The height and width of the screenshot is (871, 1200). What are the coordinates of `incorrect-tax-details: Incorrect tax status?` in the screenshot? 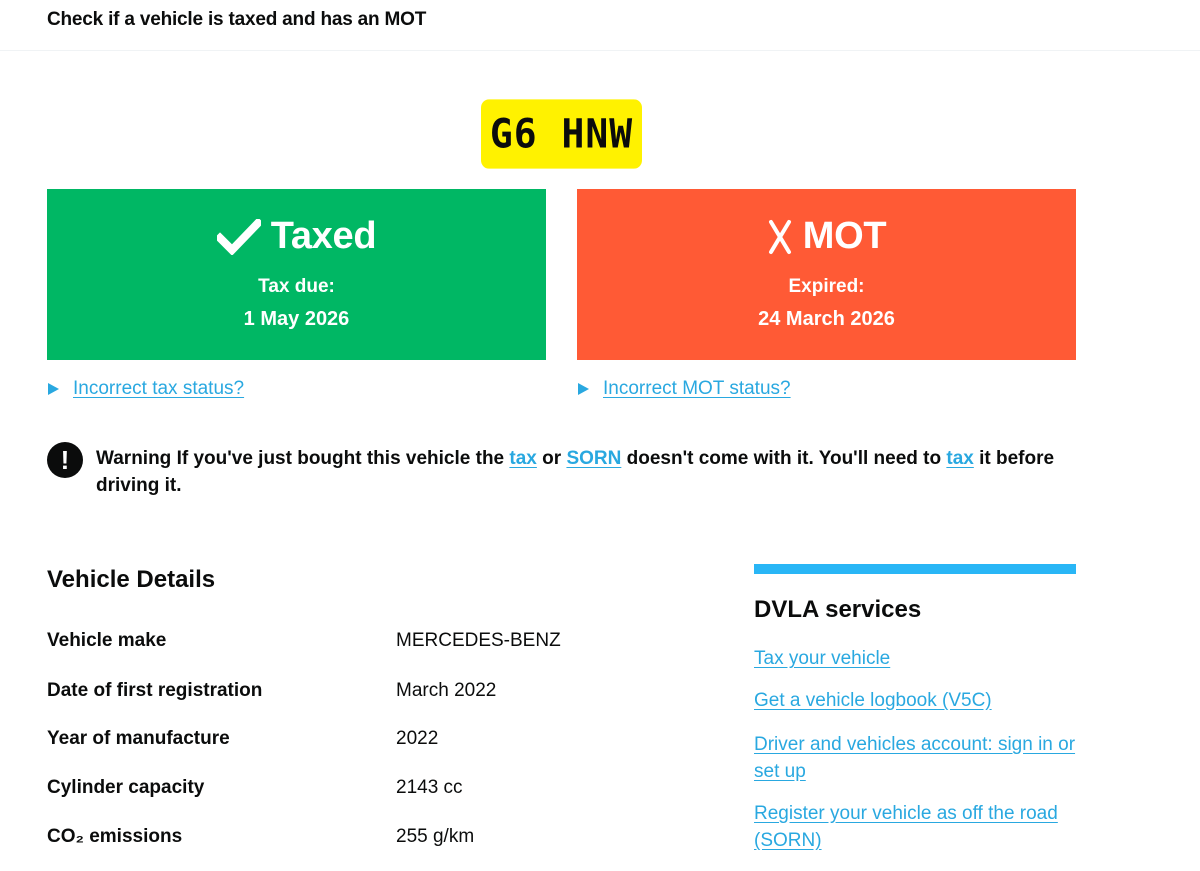 It's located at (146, 389).